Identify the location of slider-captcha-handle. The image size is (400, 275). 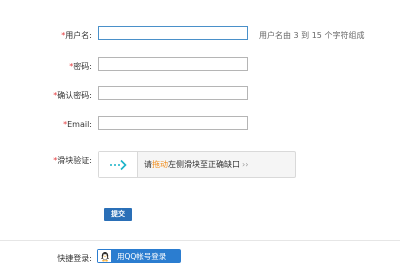
(118, 164).